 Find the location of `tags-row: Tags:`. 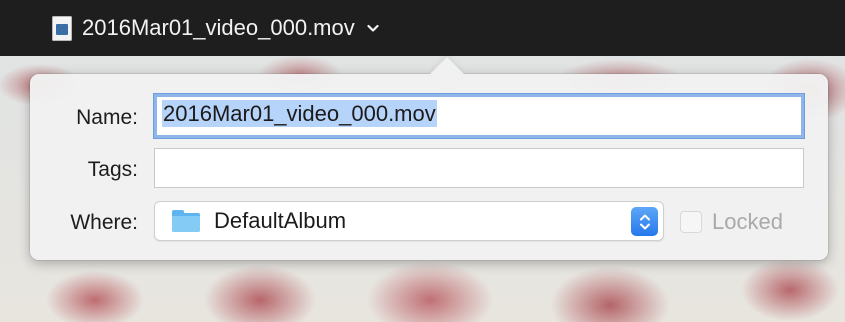

tags-row: Tags: is located at coordinates (429, 169).